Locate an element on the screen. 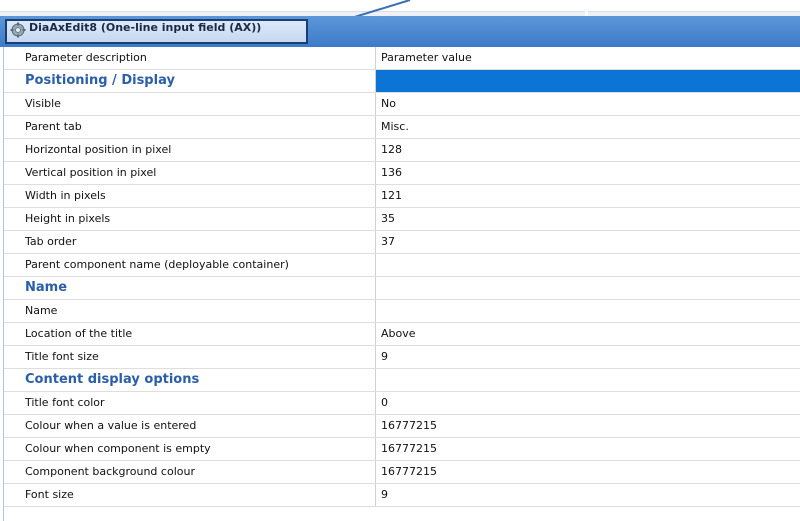 This screenshot has width=800, height=521. window-title: DiaAxEdit8 (One-line input field (AX)) is located at coordinates (145, 27).